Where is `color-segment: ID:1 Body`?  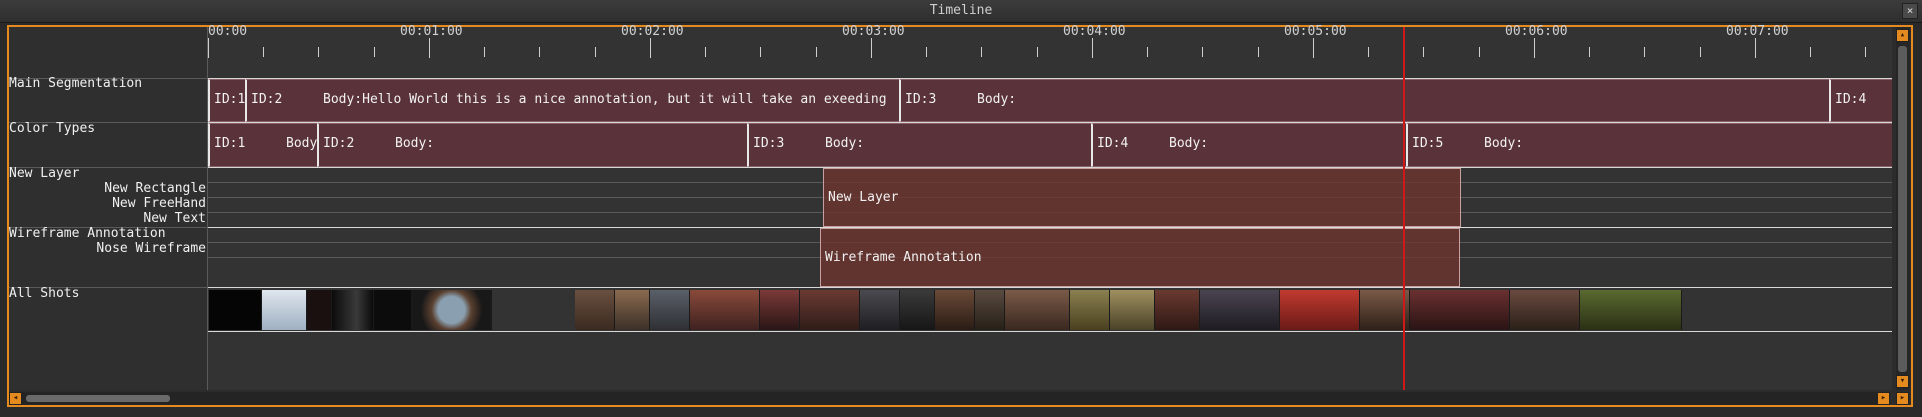
color-segment: ID:1 Body is located at coordinates (262, 145).